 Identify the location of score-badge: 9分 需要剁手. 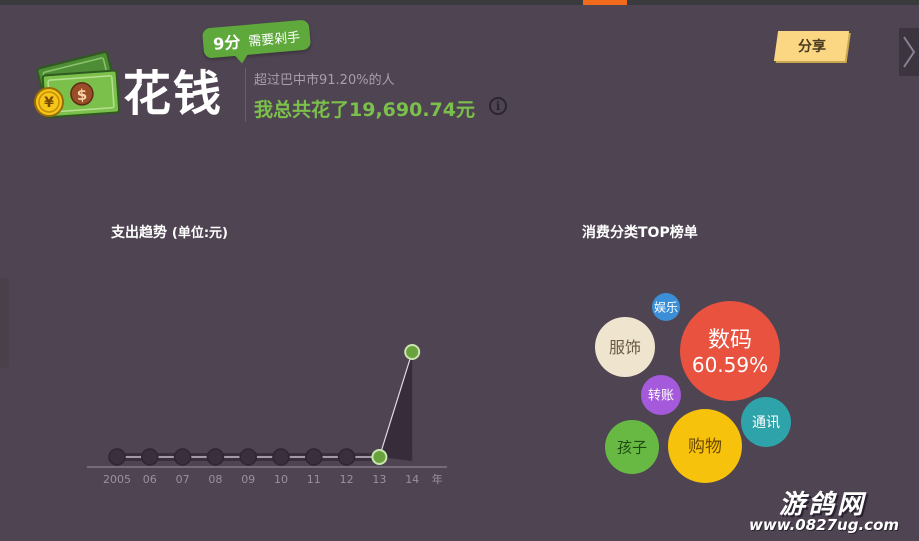
(256, 39).